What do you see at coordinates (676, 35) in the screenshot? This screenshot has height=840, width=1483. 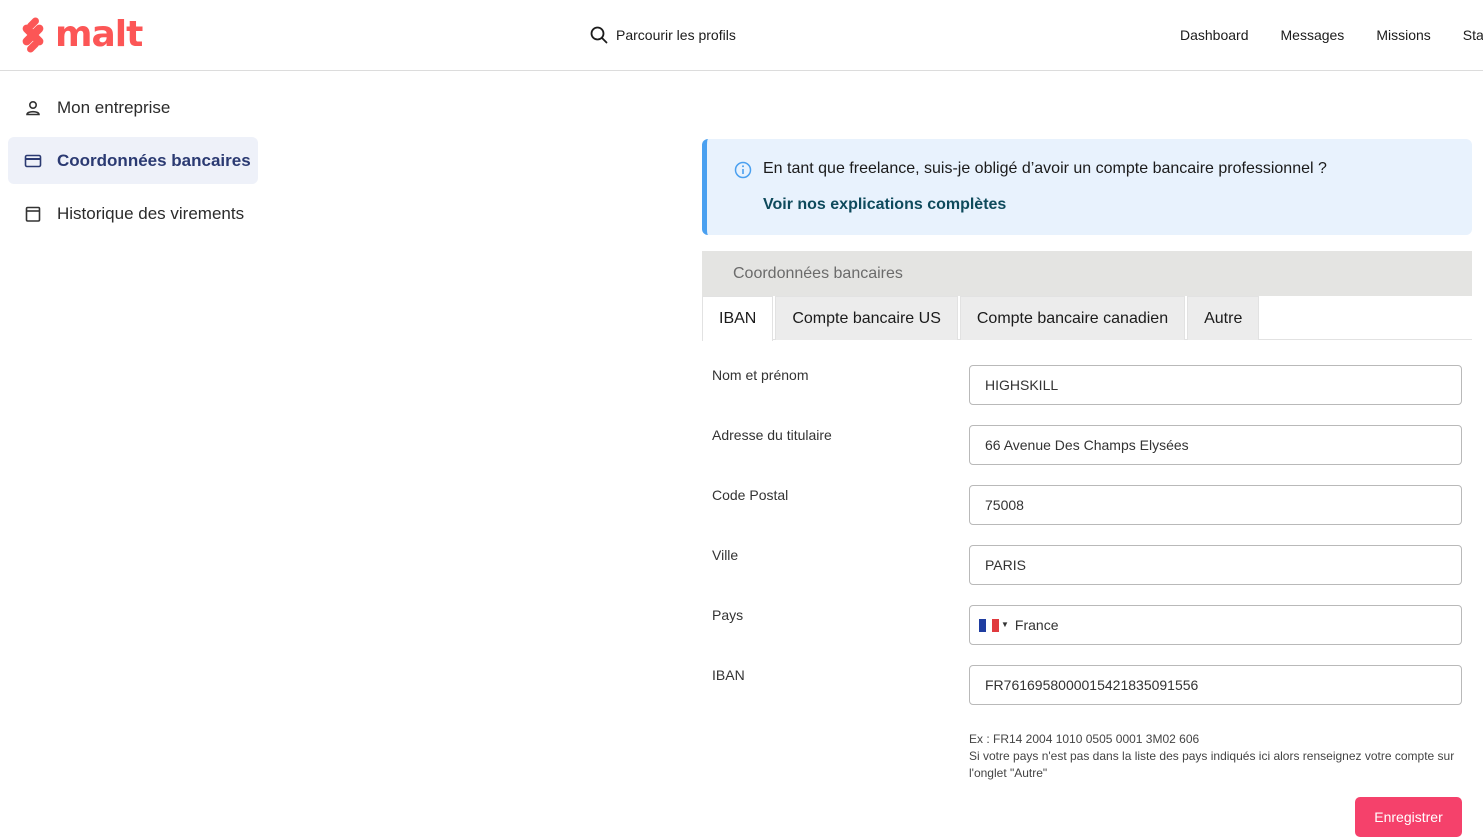 I see `browse-profiles-label: Parcourir les profils` at bounding box center [676, 35].